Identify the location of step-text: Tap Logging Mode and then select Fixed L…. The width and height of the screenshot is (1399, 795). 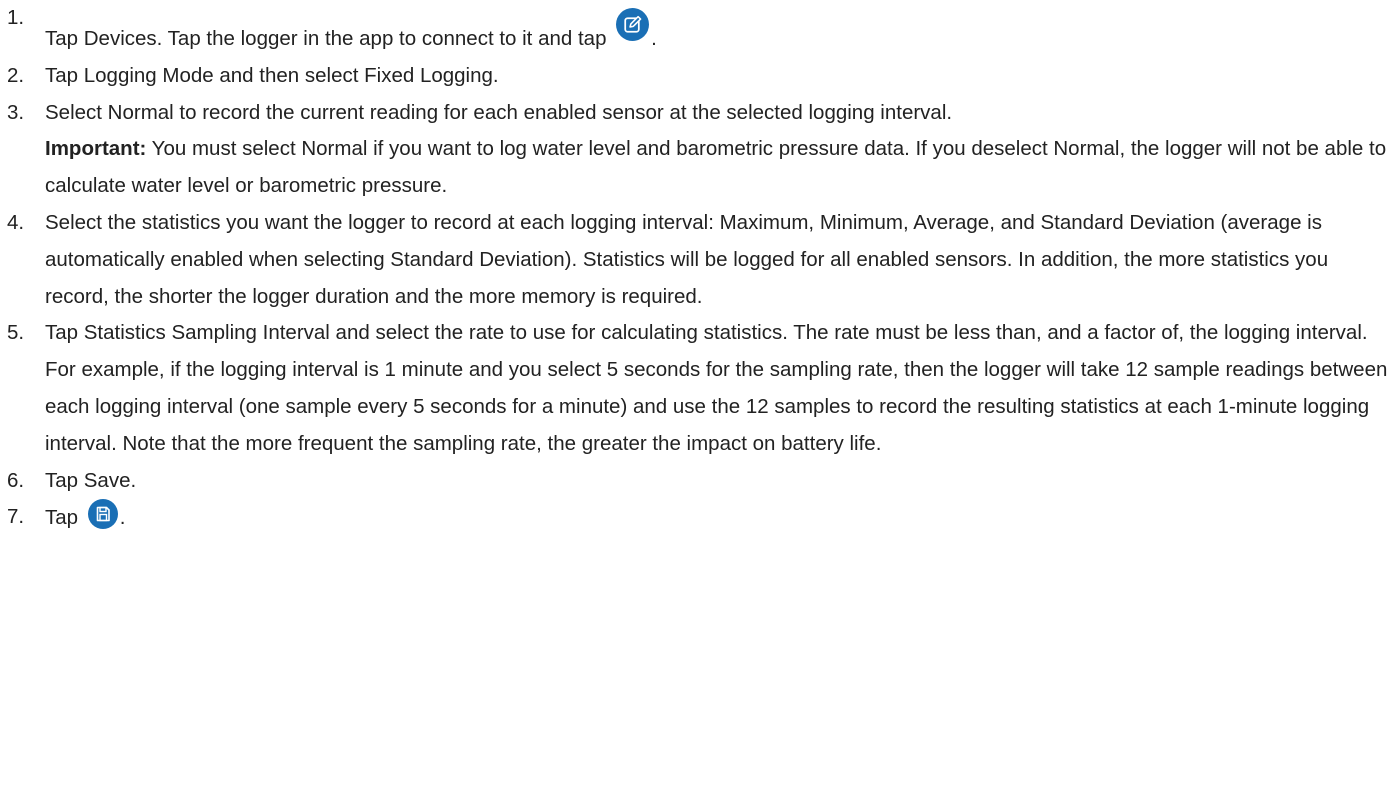
(272, 75).